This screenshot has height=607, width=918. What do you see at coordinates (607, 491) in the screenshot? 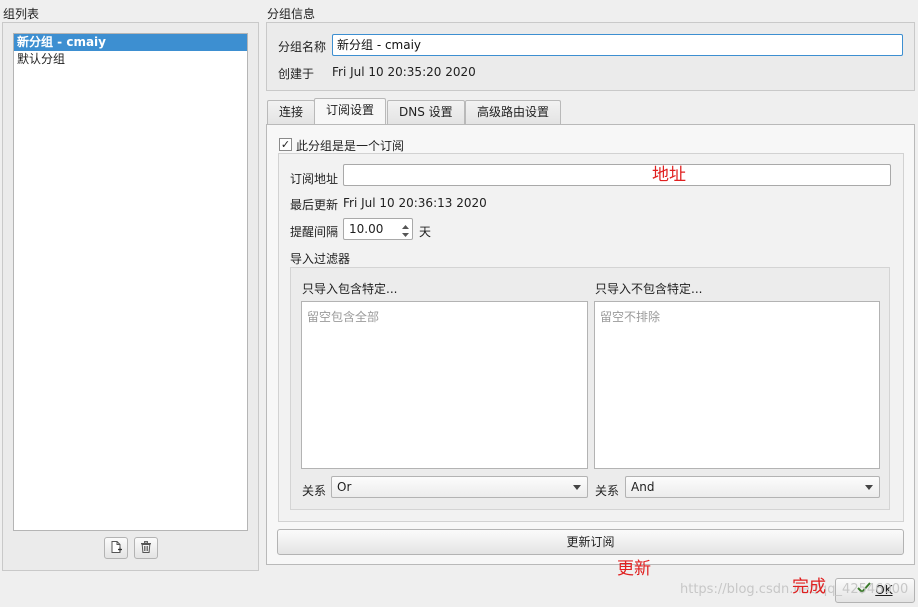
I see `exclude-relation-label: 关系` at bounding box center [607, 491].